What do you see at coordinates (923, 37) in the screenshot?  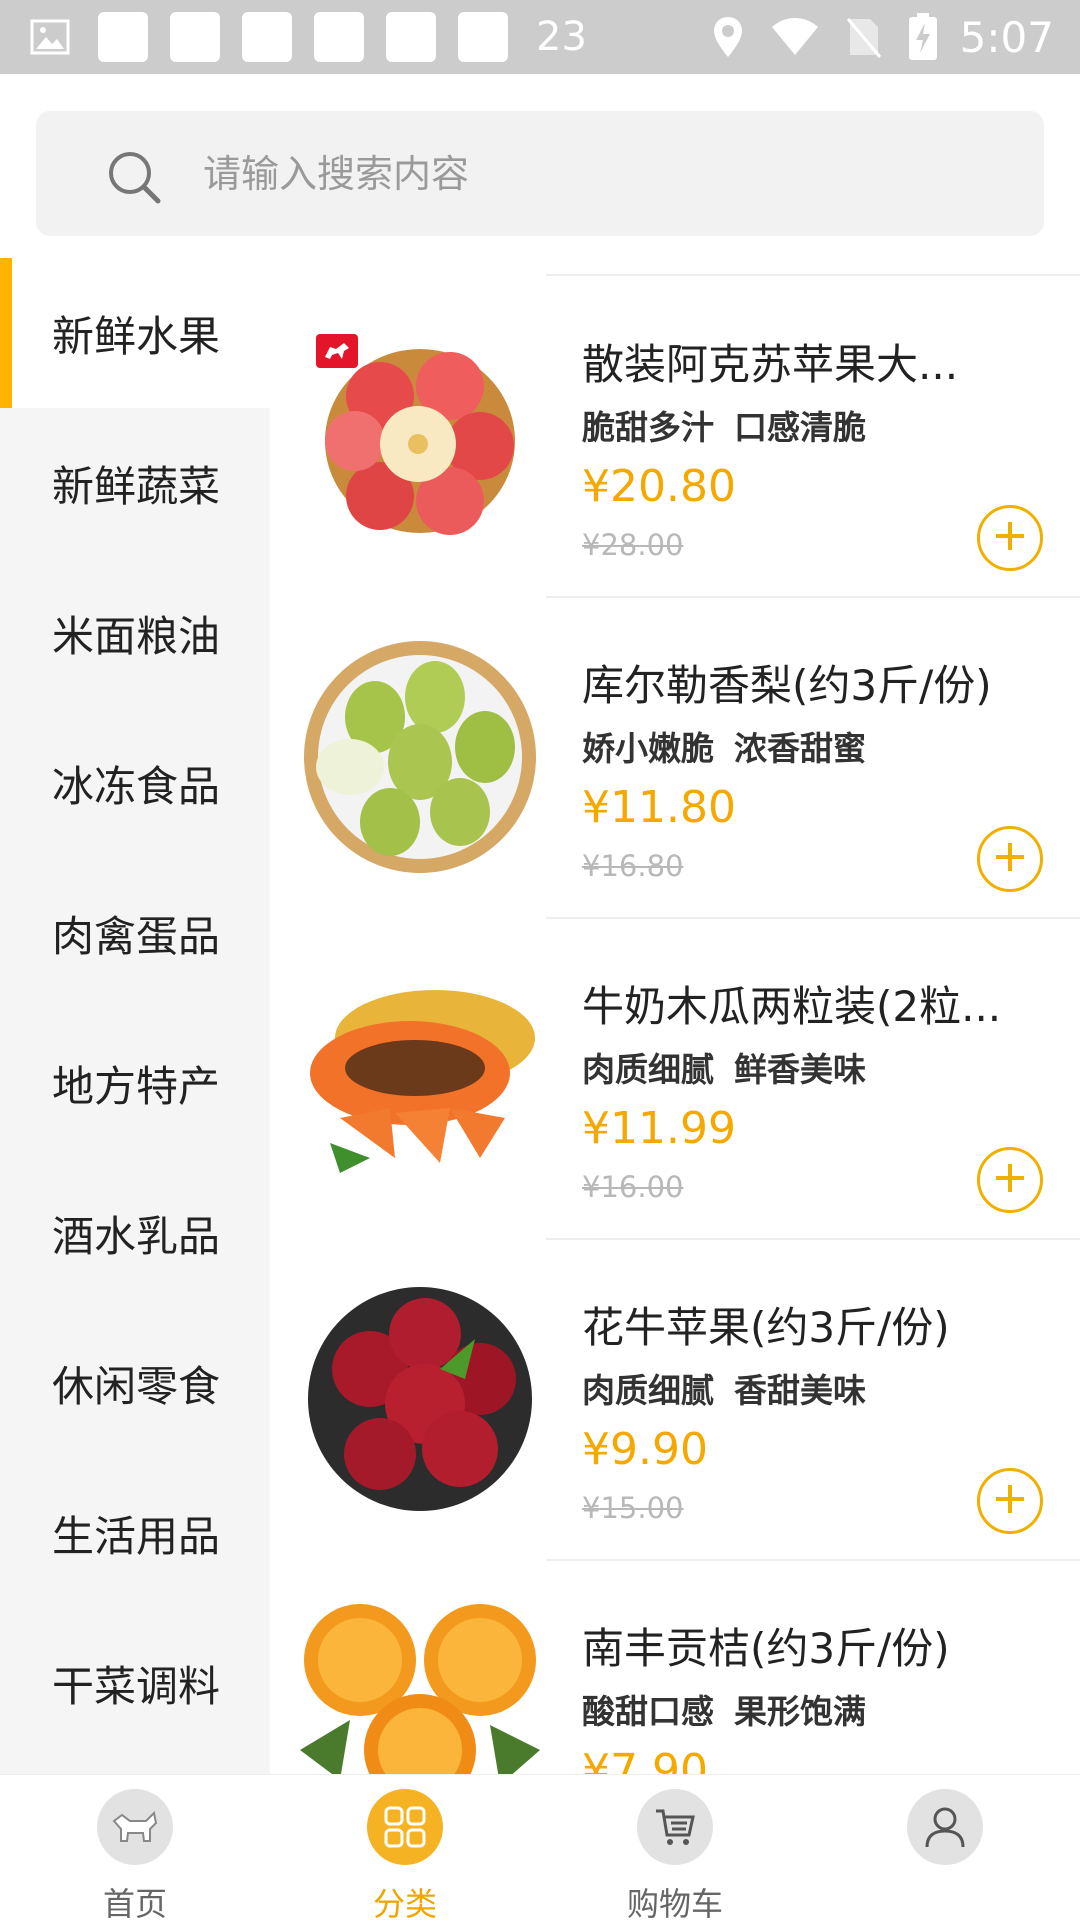 I see `battery-charging-icon` at bounding box center [923, 37].